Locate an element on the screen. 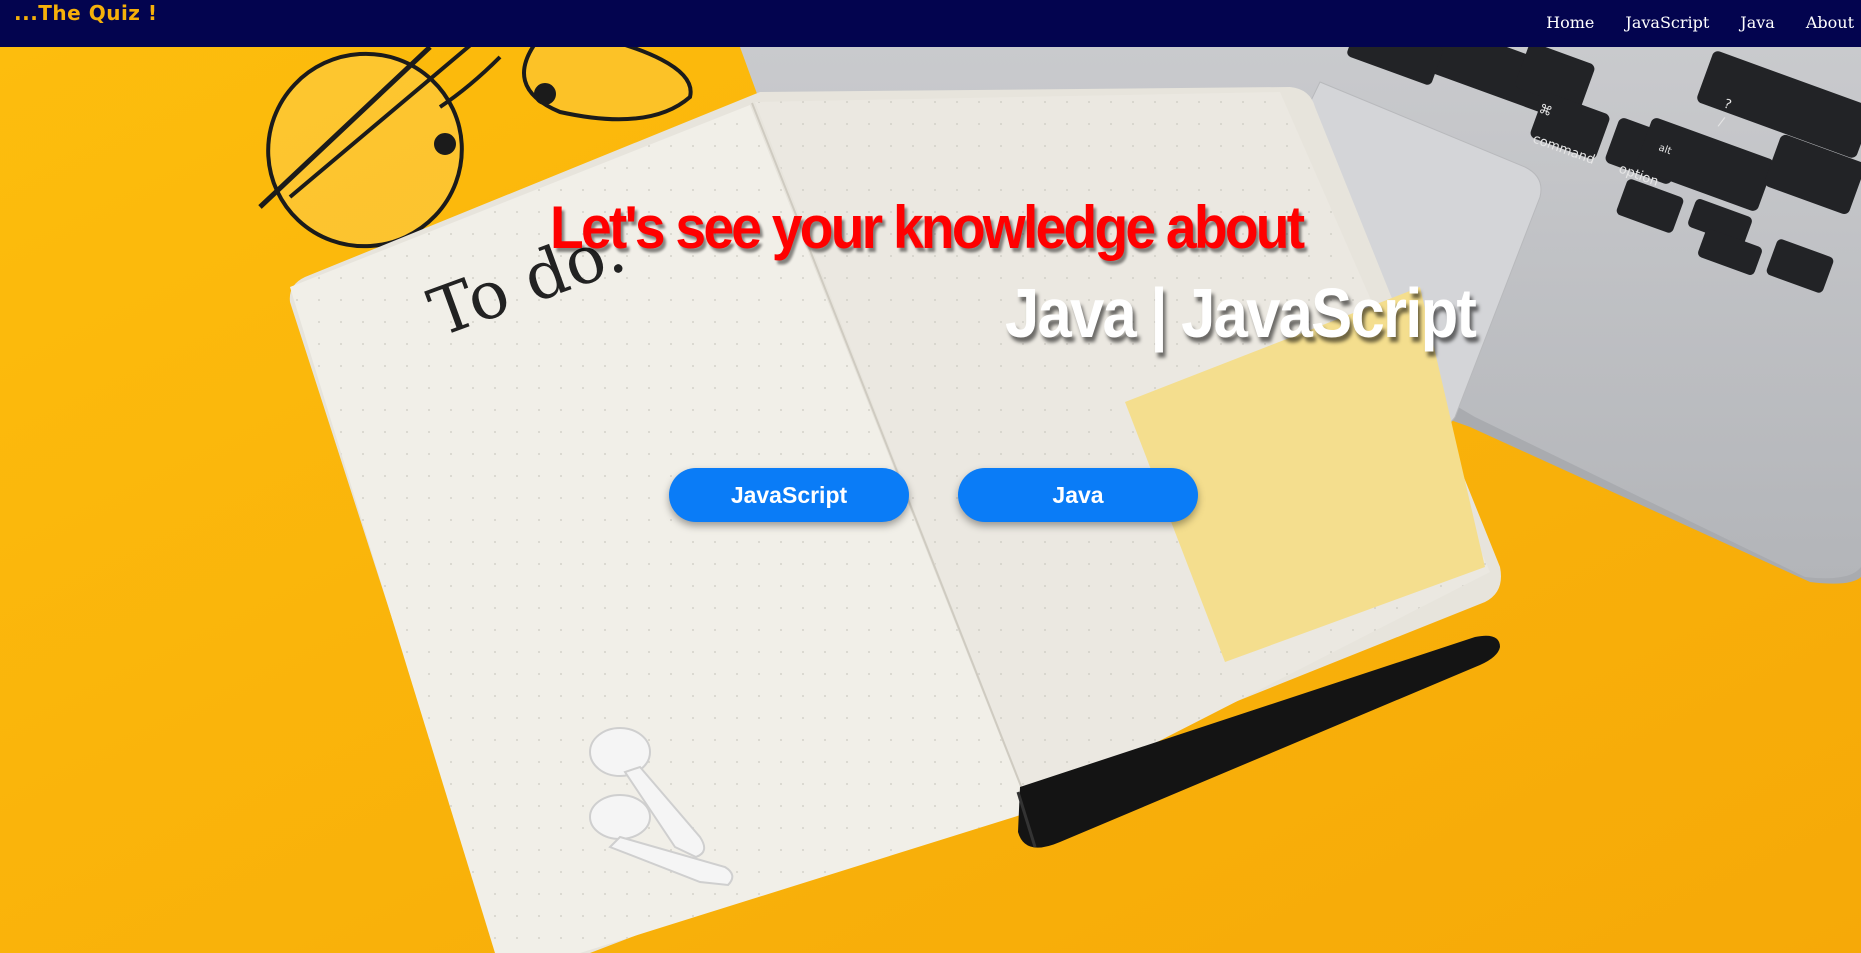 The width and height of the screenshot is (1861, 953). nav-link-java: Java is located at coordinates (1757, 22).